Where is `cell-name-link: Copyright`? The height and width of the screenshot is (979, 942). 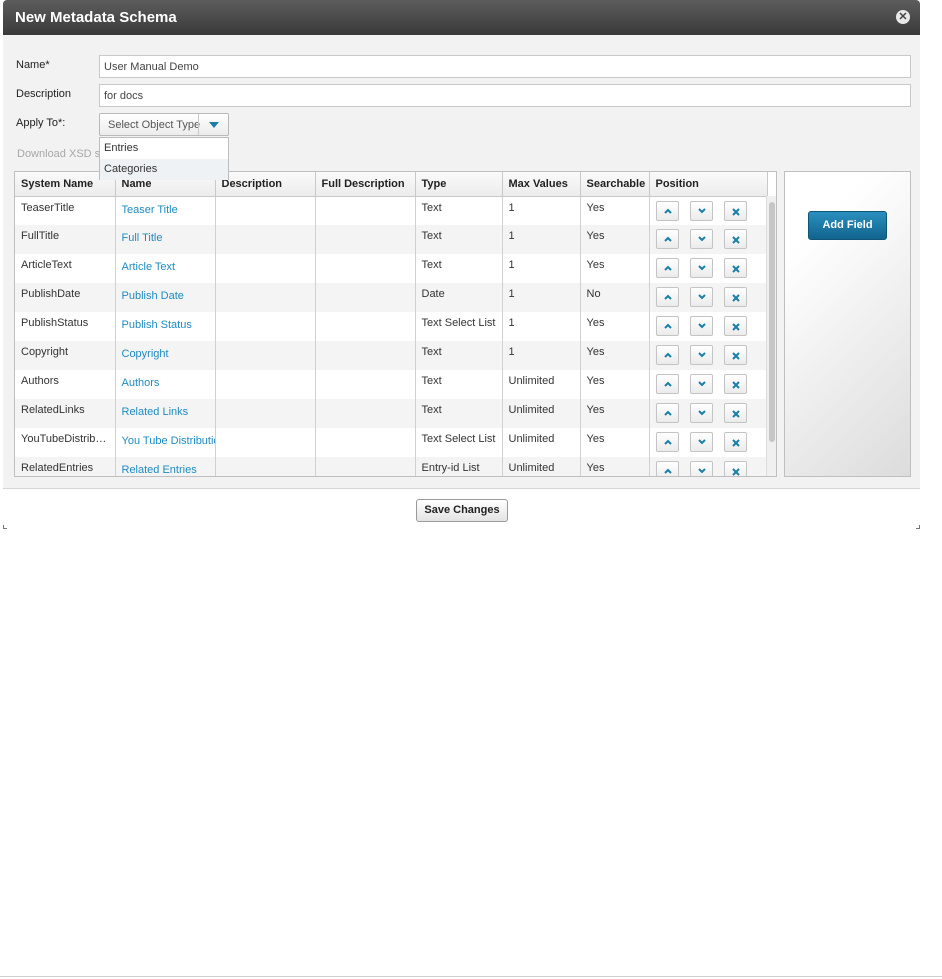 cell-name-link: Copyright is located at coordinates (165, 355).